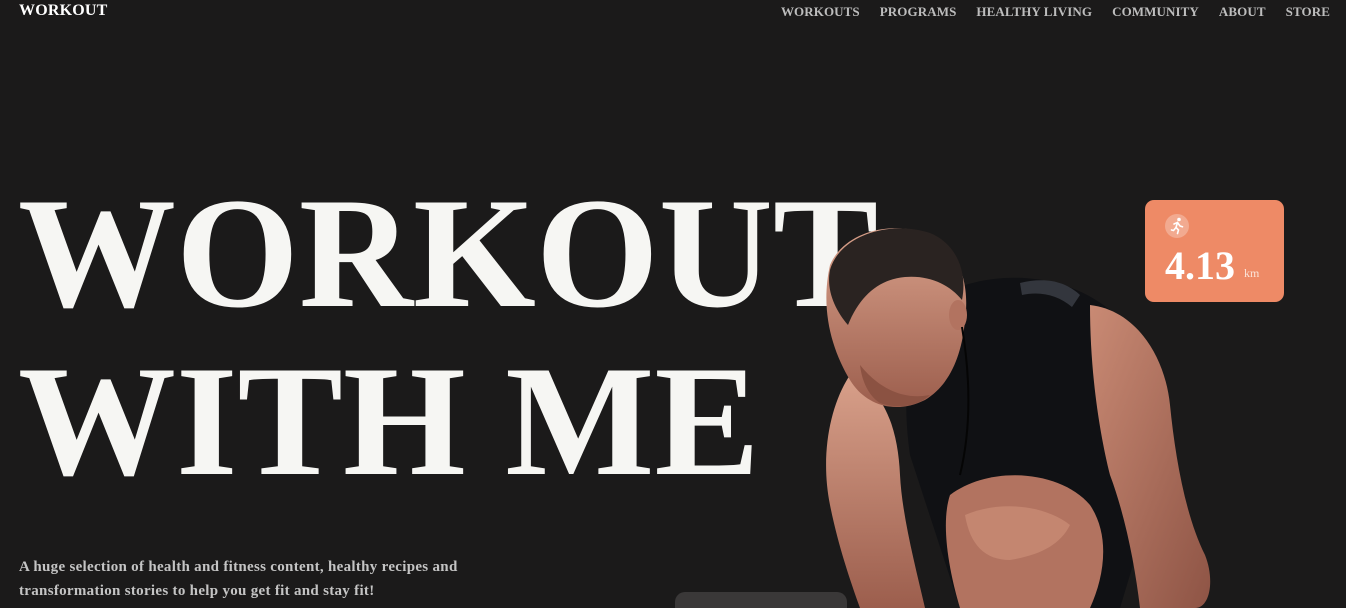 This screenshot has width=1346, height=608. Describe the element at coordinates (820, 12) in the screenshot. I see `nav-item-workouts: WORKOUTS` at that location.